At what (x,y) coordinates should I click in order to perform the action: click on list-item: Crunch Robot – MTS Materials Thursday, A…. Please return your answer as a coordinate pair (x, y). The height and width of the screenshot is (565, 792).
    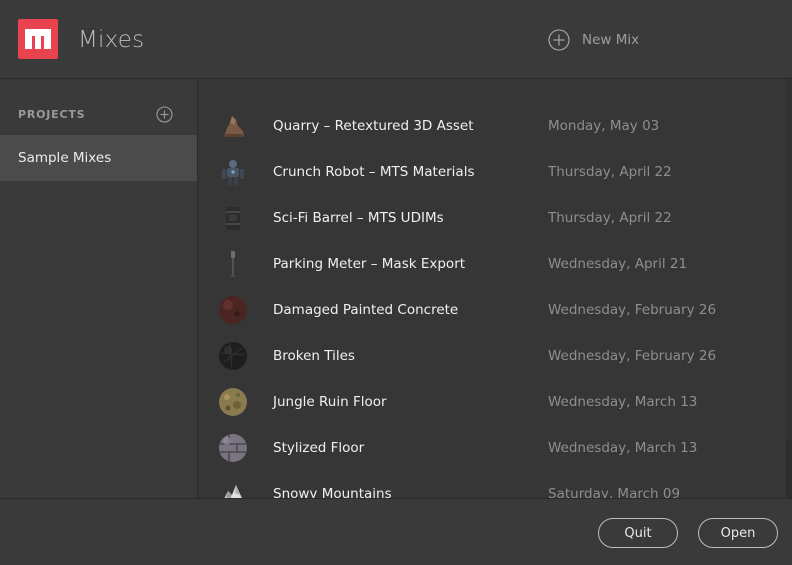
    Looking at the image, I should click on (492, 172).